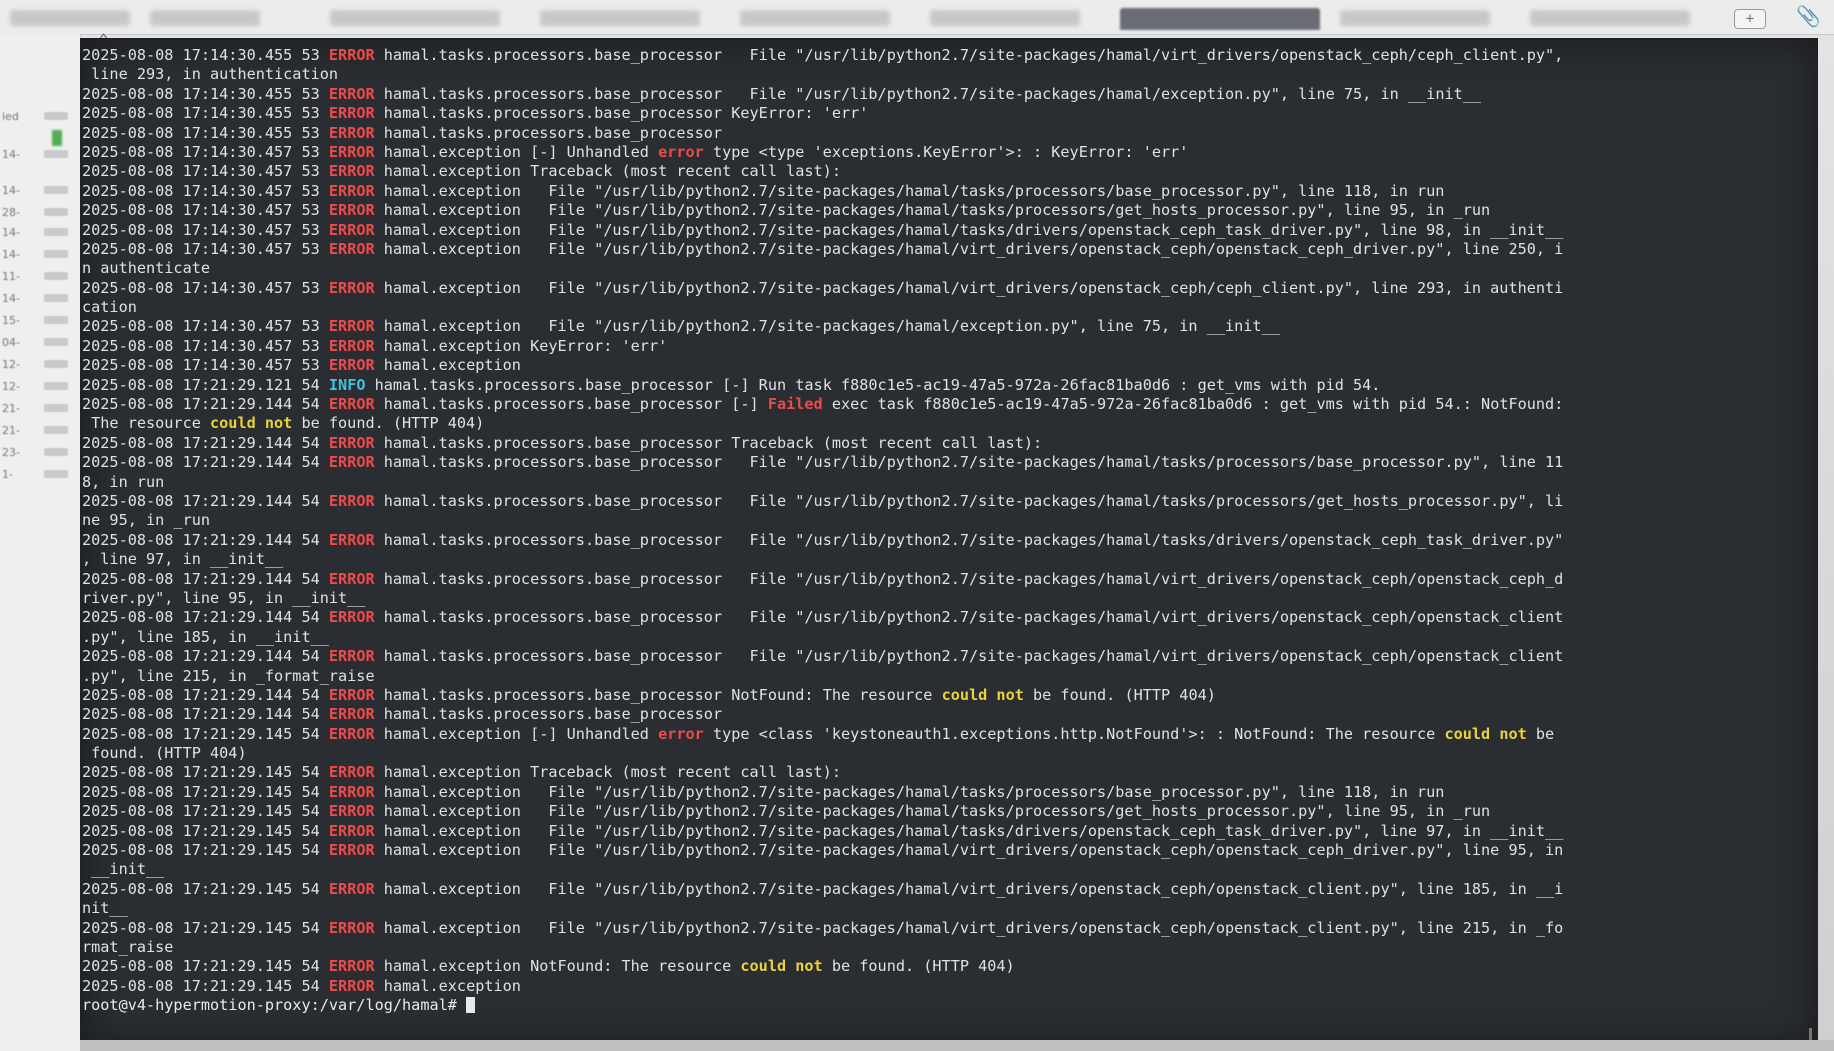 This screenshot has height=1051, width=1834. What do you see at coordinates (1808, 16) in the screenshot?
I see `paperclip-icon: 📎` at bounding box center [1808, 16].